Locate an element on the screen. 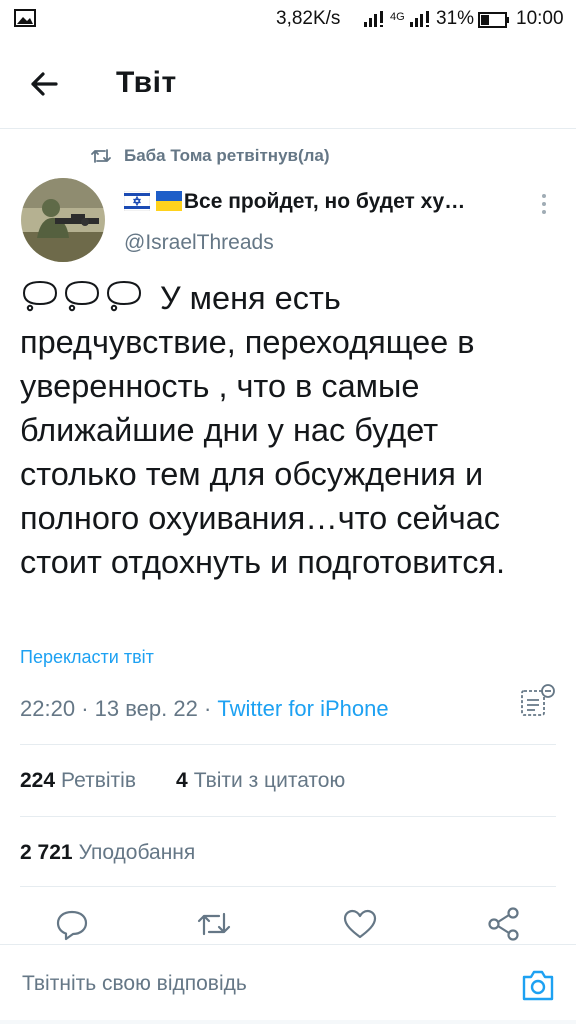  more-options-button is located at coordinates (544, 204).